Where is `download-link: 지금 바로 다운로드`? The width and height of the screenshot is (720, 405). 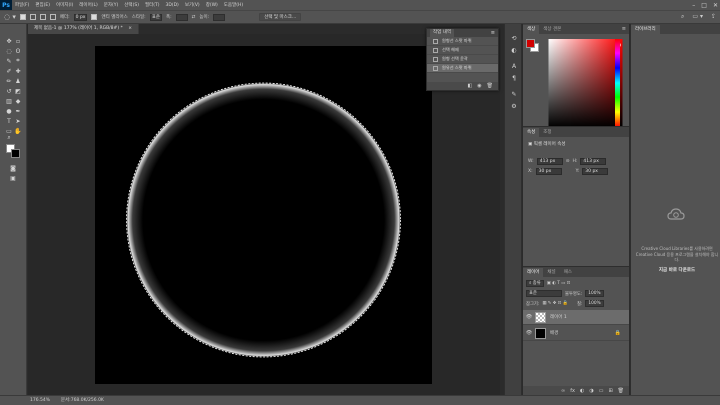 download-link: 지금 바로 다운로드 is located at coordinates (677, 270).